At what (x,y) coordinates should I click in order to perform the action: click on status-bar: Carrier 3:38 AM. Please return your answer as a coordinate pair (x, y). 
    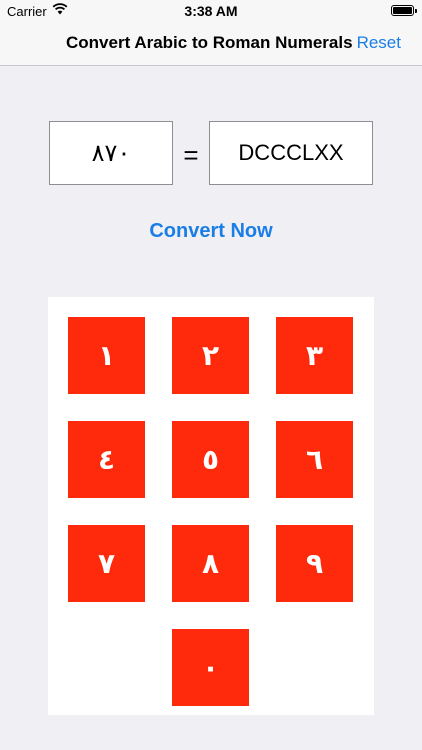
    Looking at the image, I should click on (211, 11).